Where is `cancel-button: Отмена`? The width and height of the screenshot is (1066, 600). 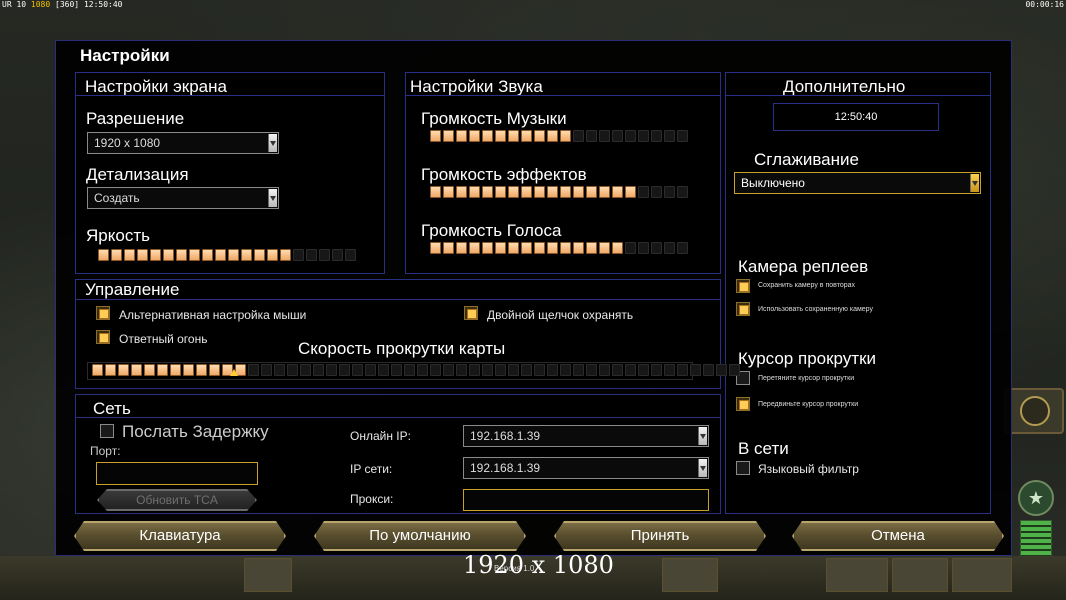
cancel-button: Отмена is located at coordinates (898, 536).